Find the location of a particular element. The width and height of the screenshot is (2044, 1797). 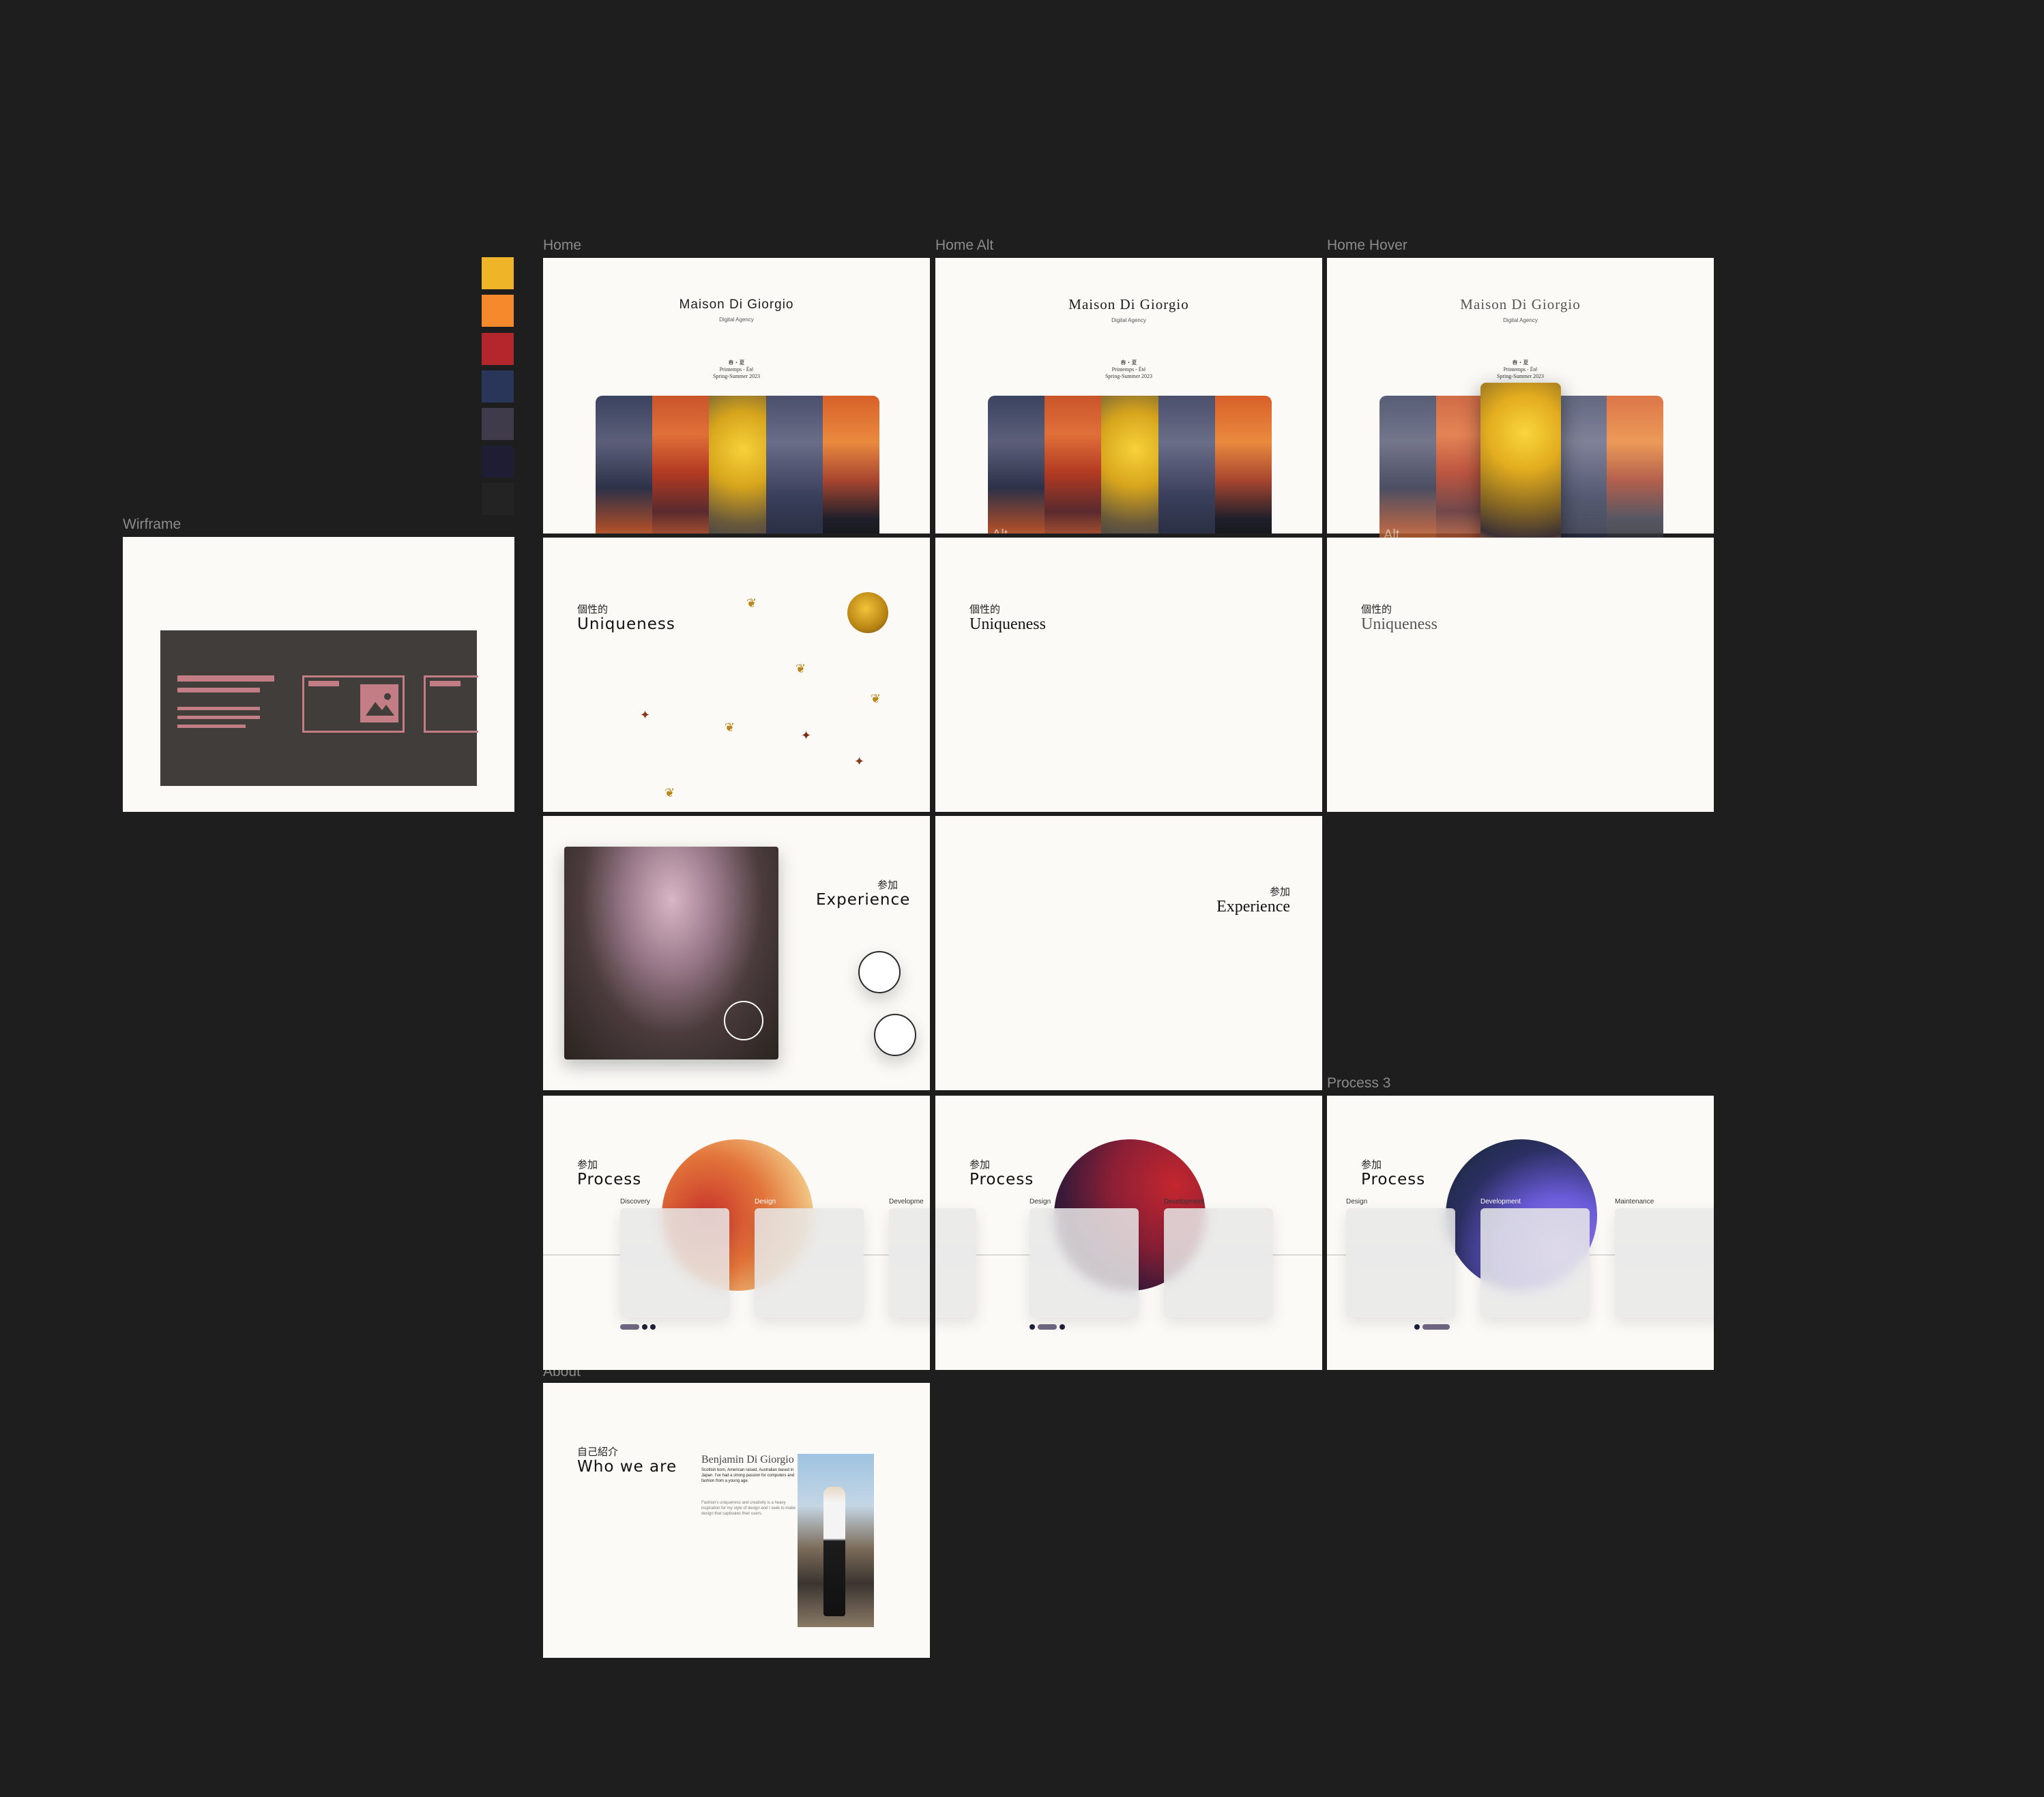

palette-swatch-navy is located at coordinates (498, 386).